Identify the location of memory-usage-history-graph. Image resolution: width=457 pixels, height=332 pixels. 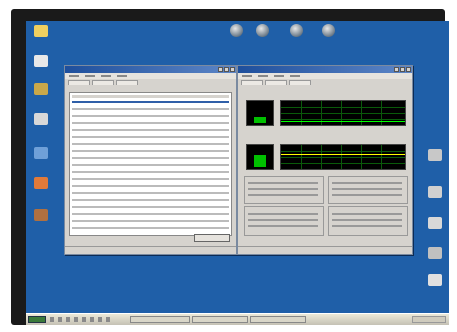
(343, 157).